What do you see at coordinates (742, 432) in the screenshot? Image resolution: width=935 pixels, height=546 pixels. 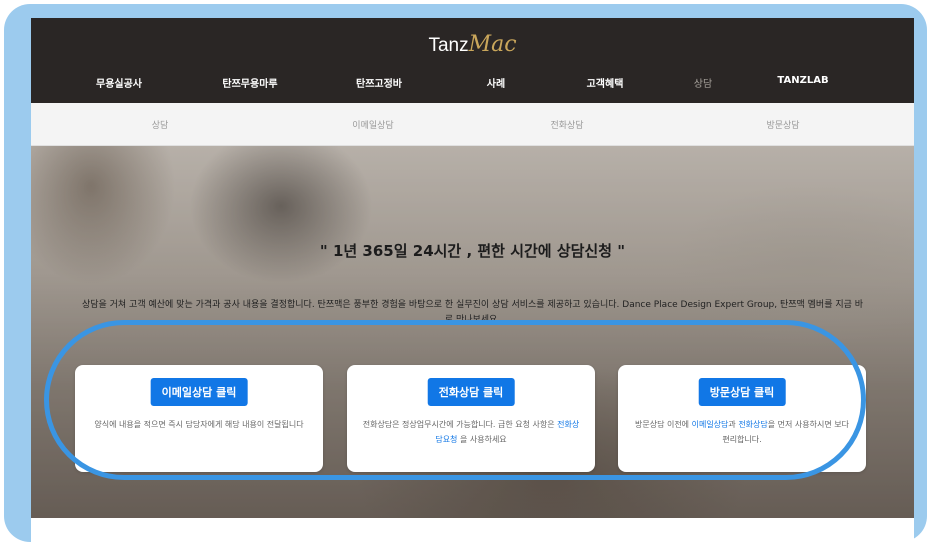 I see `visit-consultation-text: 방문상담 이전에 이메일상담과 전화상담을 먼저 사용하시면 보다 편리합니다.` at bounding box center [742, 432].